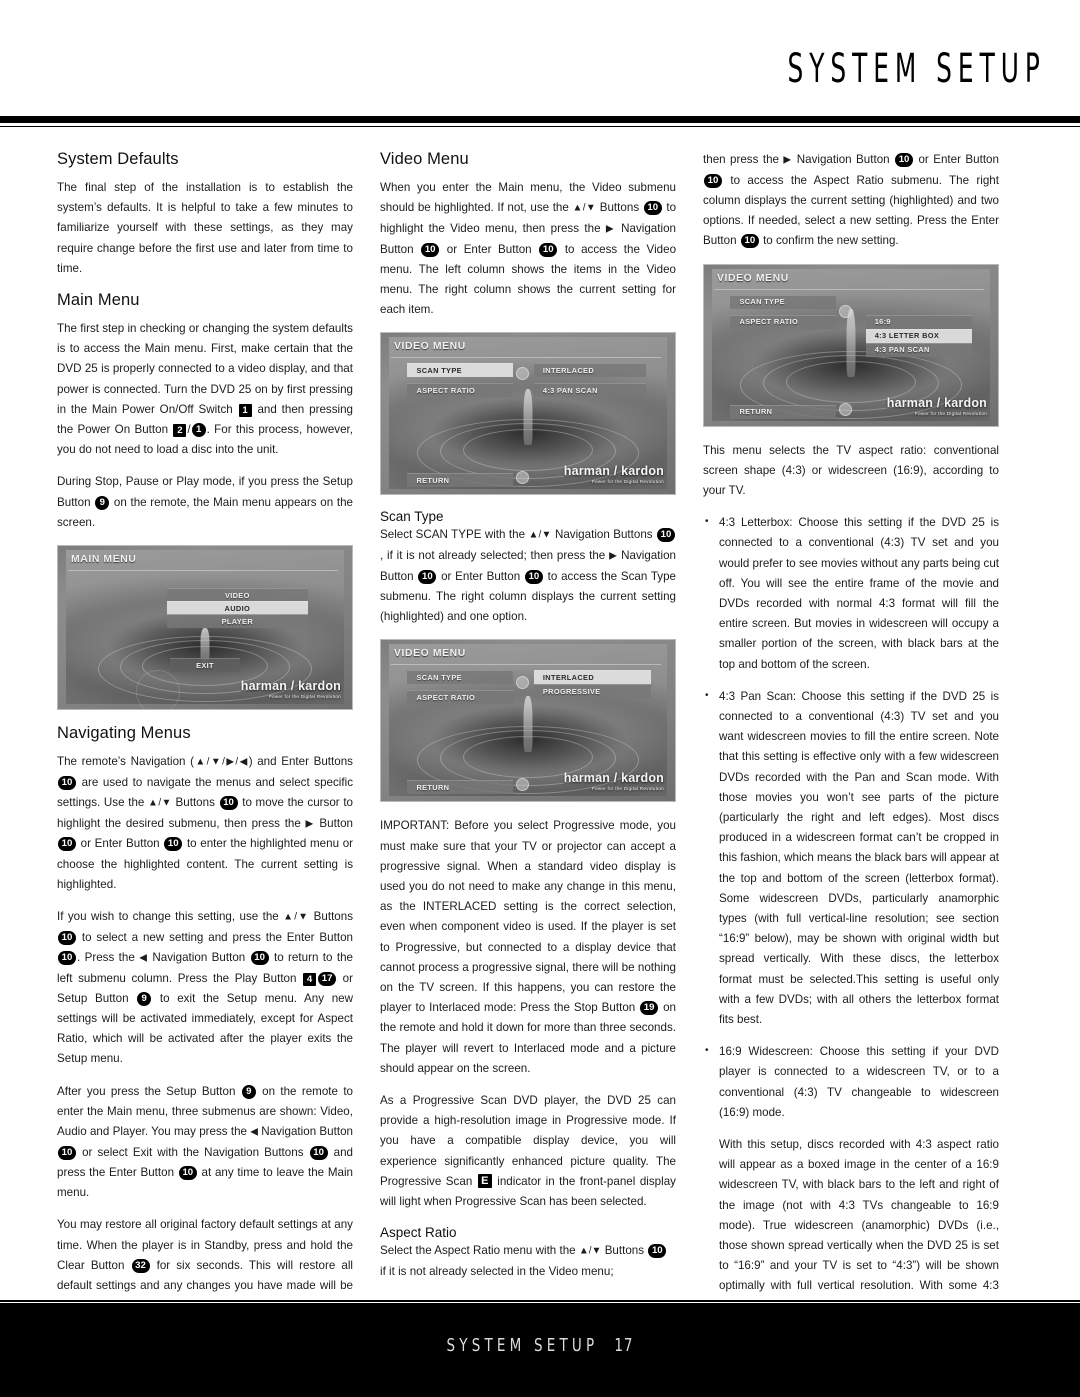 This screenshot has width=1080, height=1397. What do you see at coordinates (533, 576) in the screenshot?
I see `button-badge-10f-icon-c2: 10` at bounding box center [533, 576].